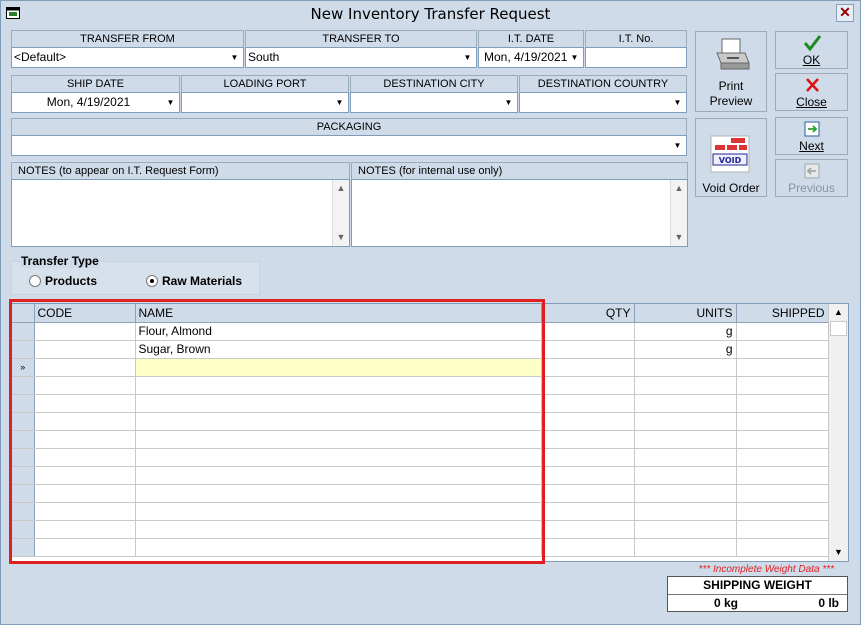 The height and width of the screenshot is (625, 861). I want to click on table-row: Flour, Almond g, so click(420, 331).